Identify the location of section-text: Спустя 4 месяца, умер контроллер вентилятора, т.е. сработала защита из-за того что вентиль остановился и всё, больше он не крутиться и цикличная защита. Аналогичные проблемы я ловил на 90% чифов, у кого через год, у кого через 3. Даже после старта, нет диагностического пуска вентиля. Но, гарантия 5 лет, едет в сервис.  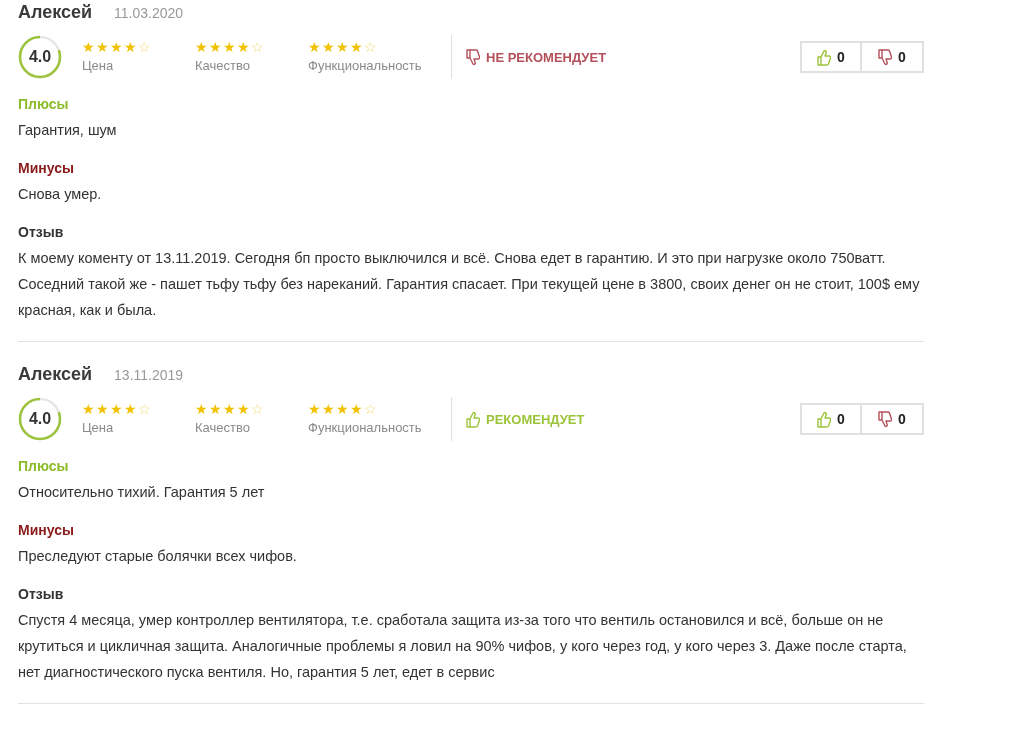
(463, 646).